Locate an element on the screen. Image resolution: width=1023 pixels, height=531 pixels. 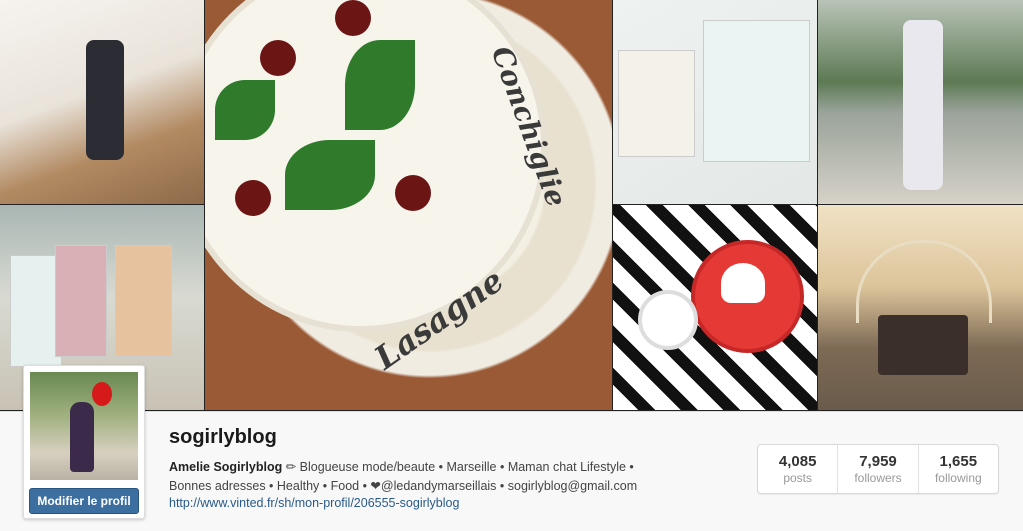
stat-value: 1,655 is located at coordinates (958, 461).